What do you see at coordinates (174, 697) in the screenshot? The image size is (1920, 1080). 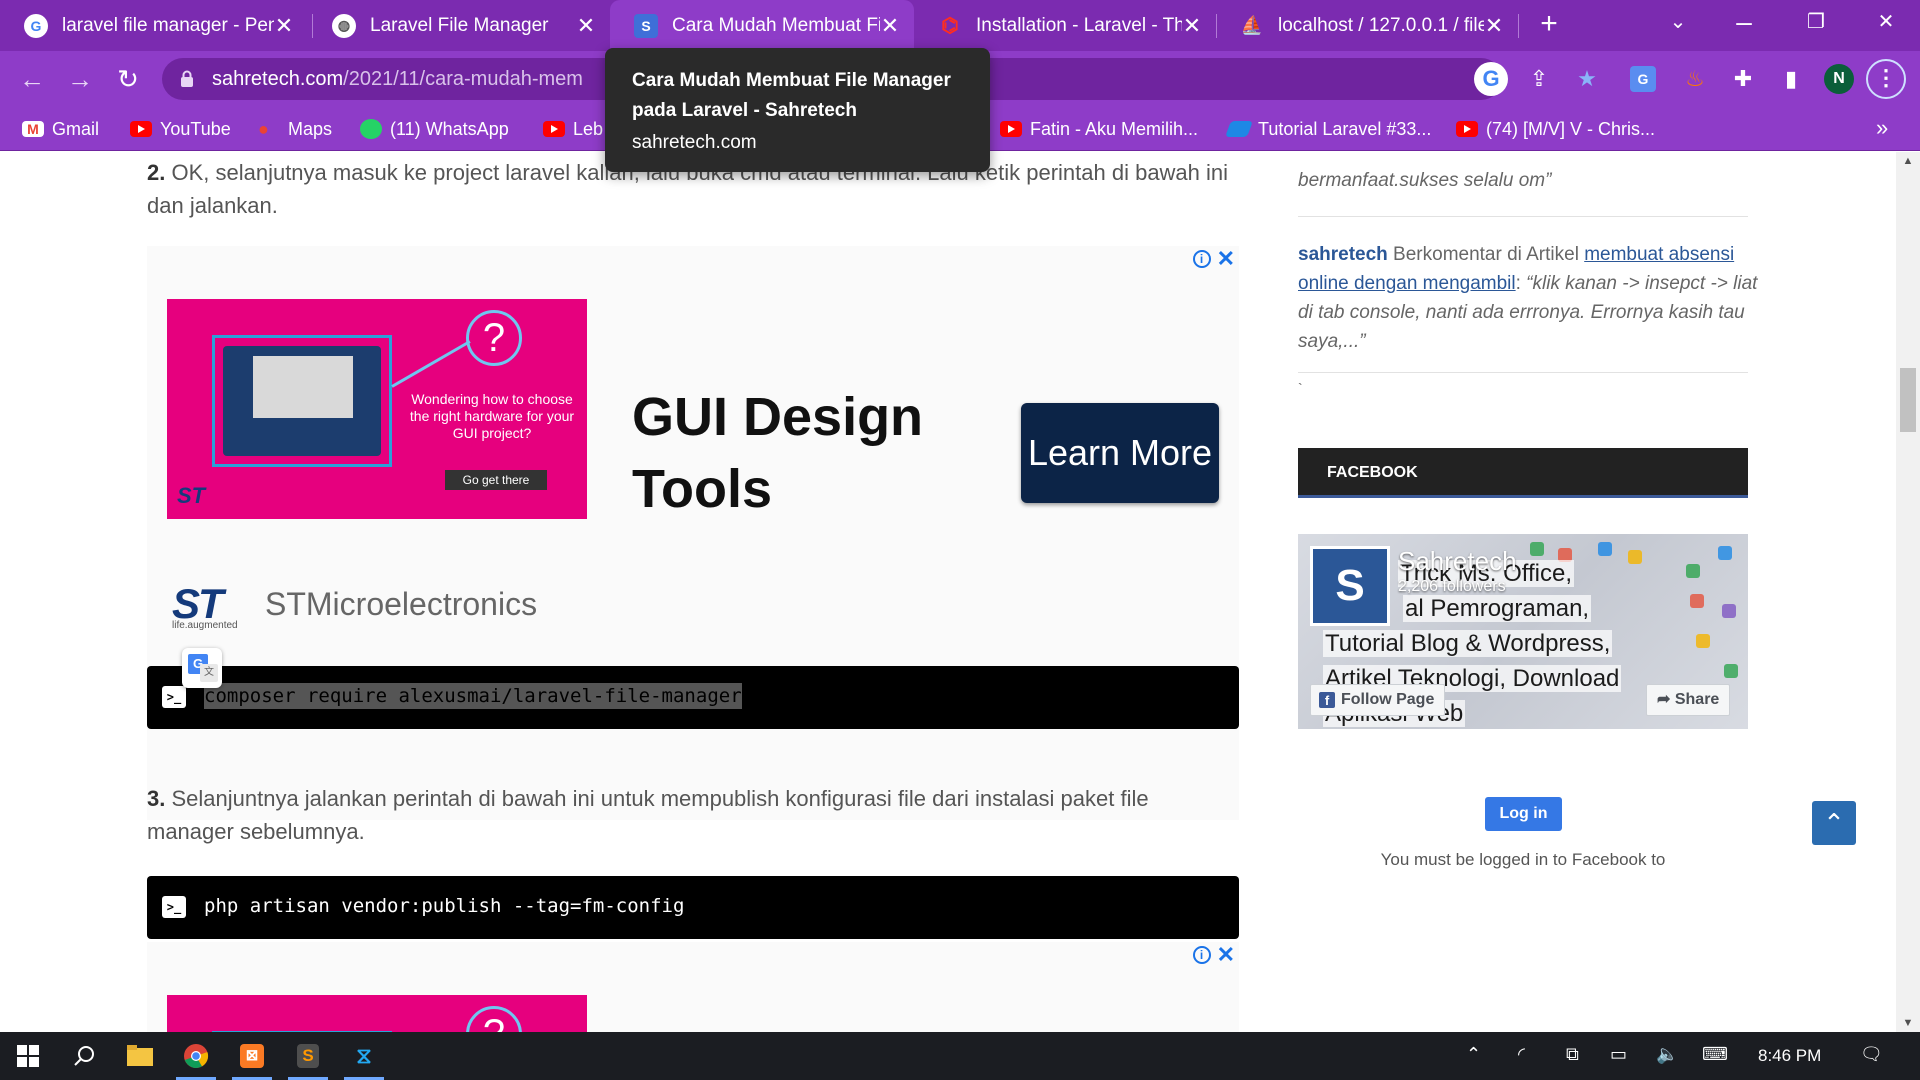 I see `terminal-icon: >_` at bounding box center [174, 697].